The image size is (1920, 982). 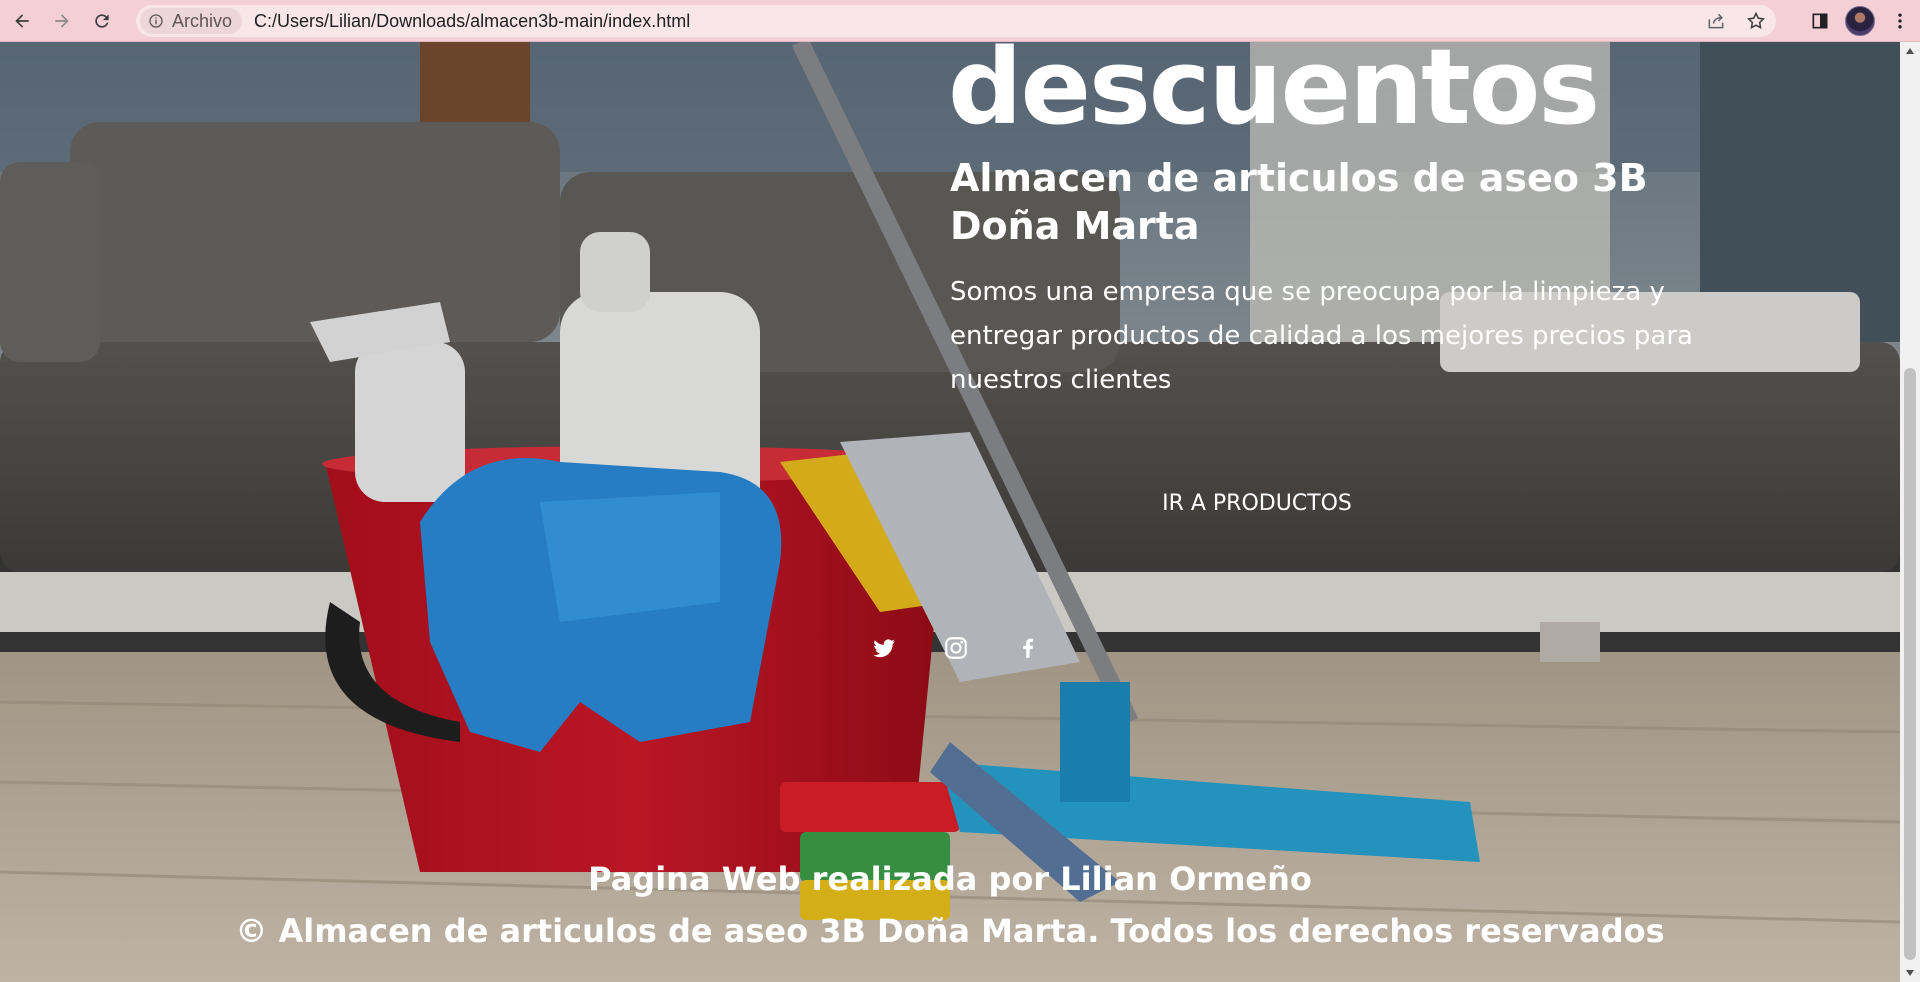 I want to click on reload-button, so click(x=102, y=21).